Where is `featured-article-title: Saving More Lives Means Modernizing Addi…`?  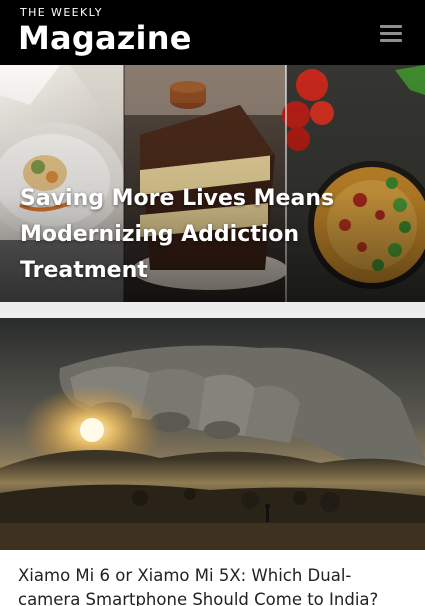
featured-article-title: Saving More Lives Means Modernizing Addi… is located at coordinates (185, 235).